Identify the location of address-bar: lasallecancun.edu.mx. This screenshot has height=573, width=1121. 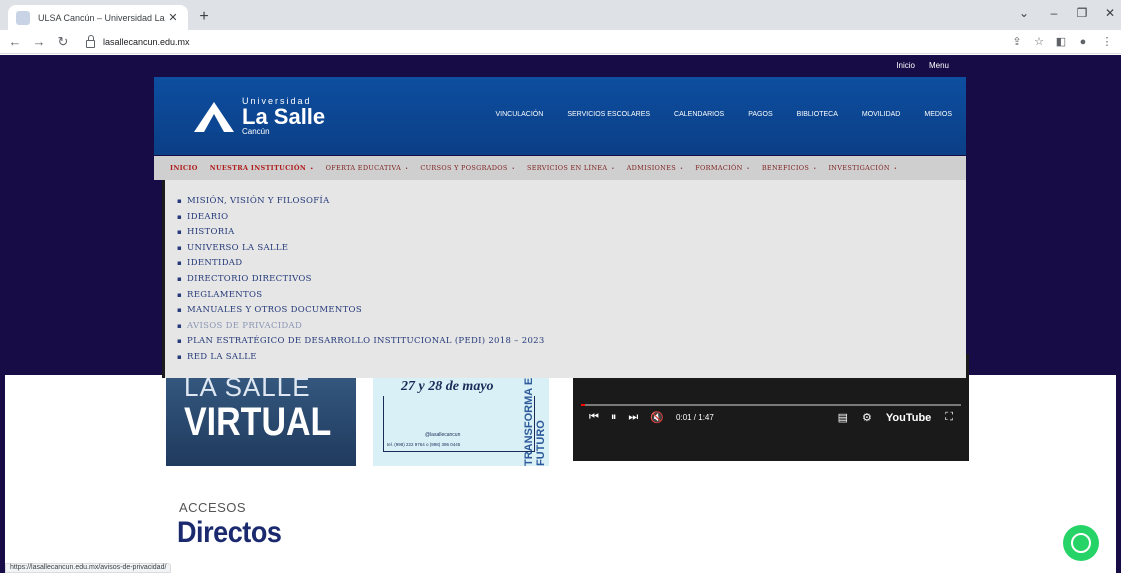
(536, 42).